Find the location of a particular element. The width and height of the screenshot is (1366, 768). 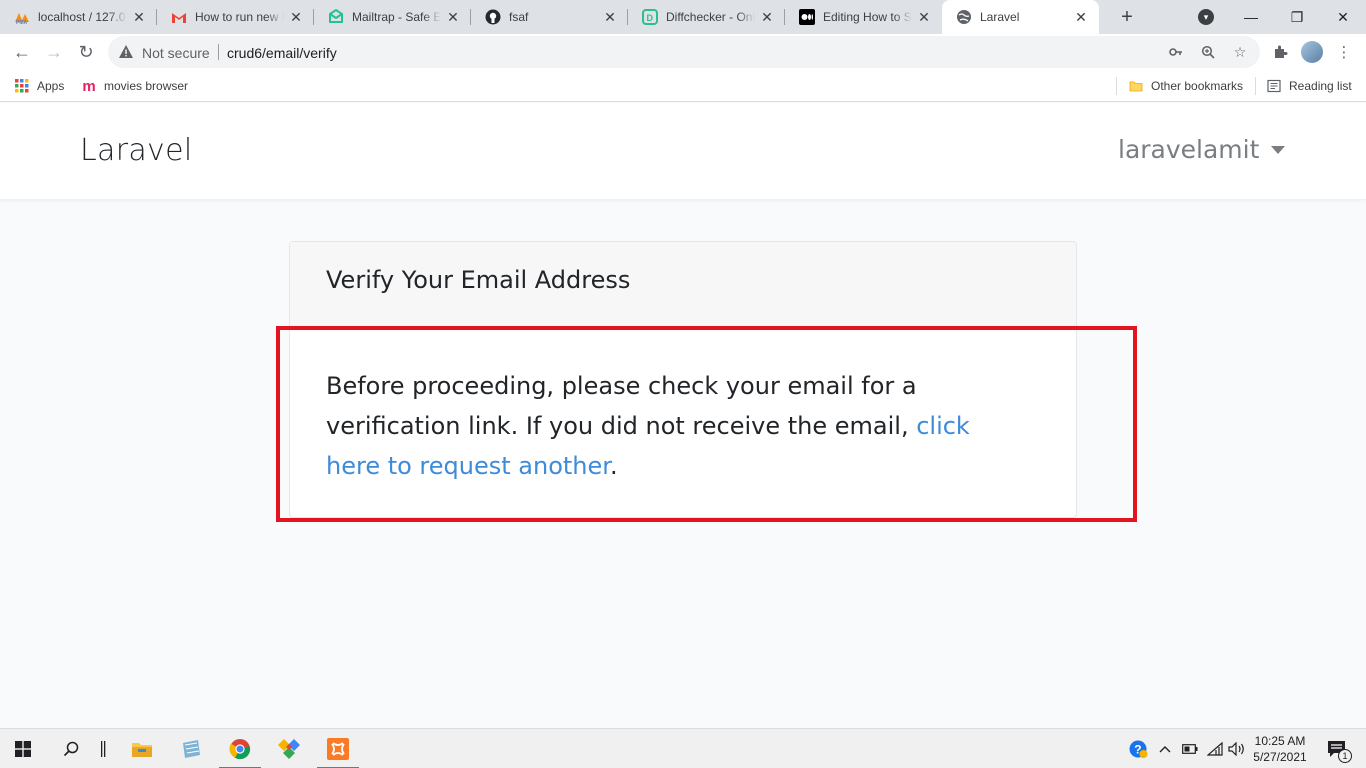

medium-icon is located at coordinates (807, 17).